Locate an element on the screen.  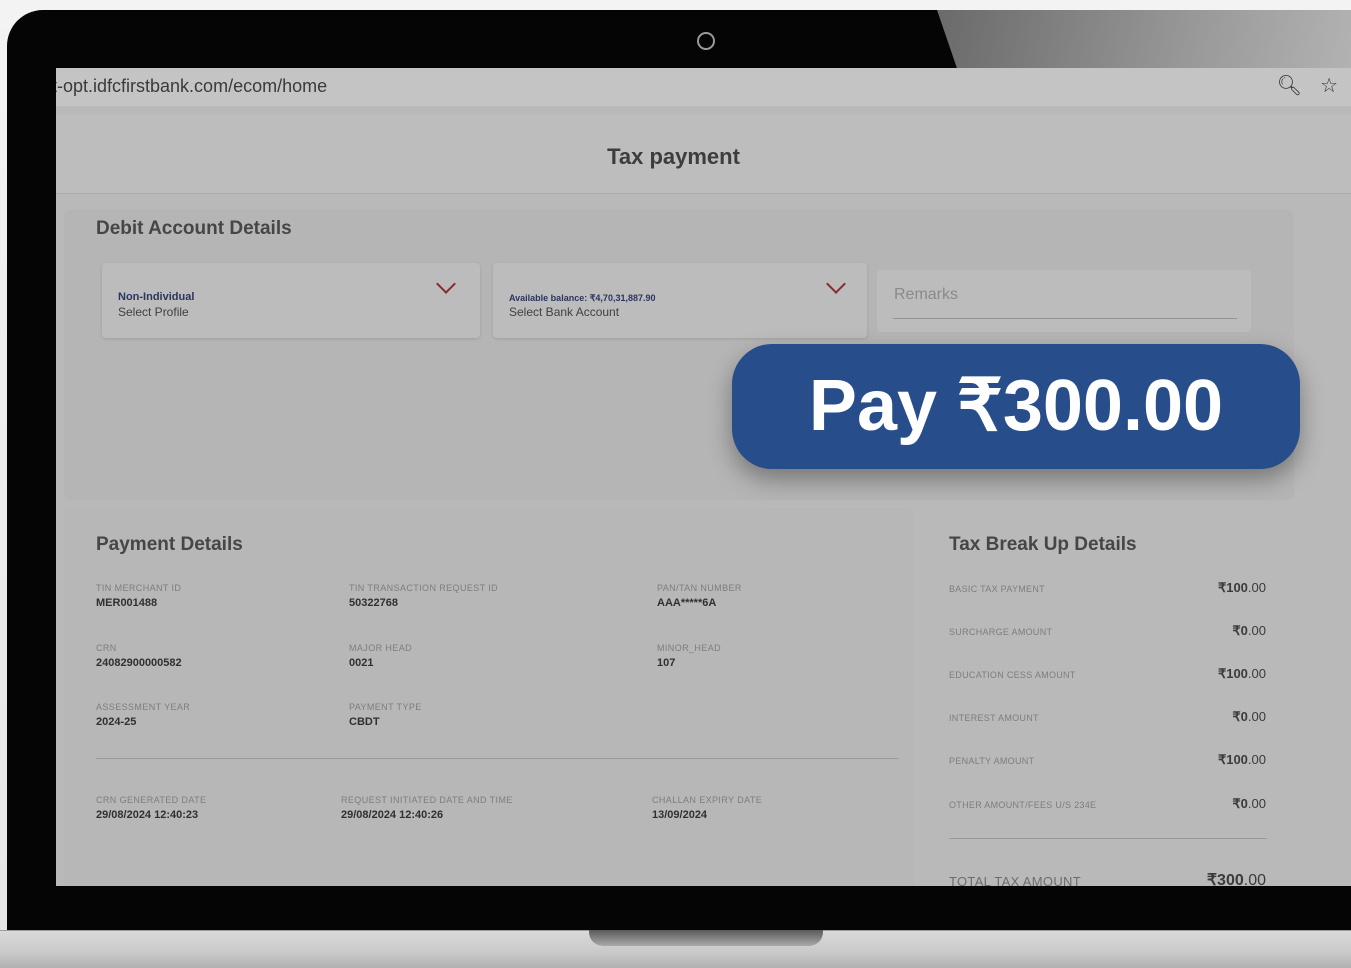
date-label: CHALLAN EXPIRY DATE is located at coordinates (707, 800).